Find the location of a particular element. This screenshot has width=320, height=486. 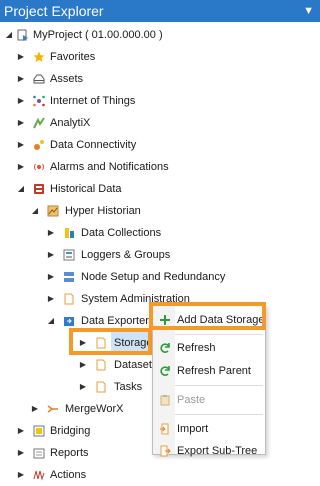

tree-item-label: Datasets is located at coordinates (136, 365).